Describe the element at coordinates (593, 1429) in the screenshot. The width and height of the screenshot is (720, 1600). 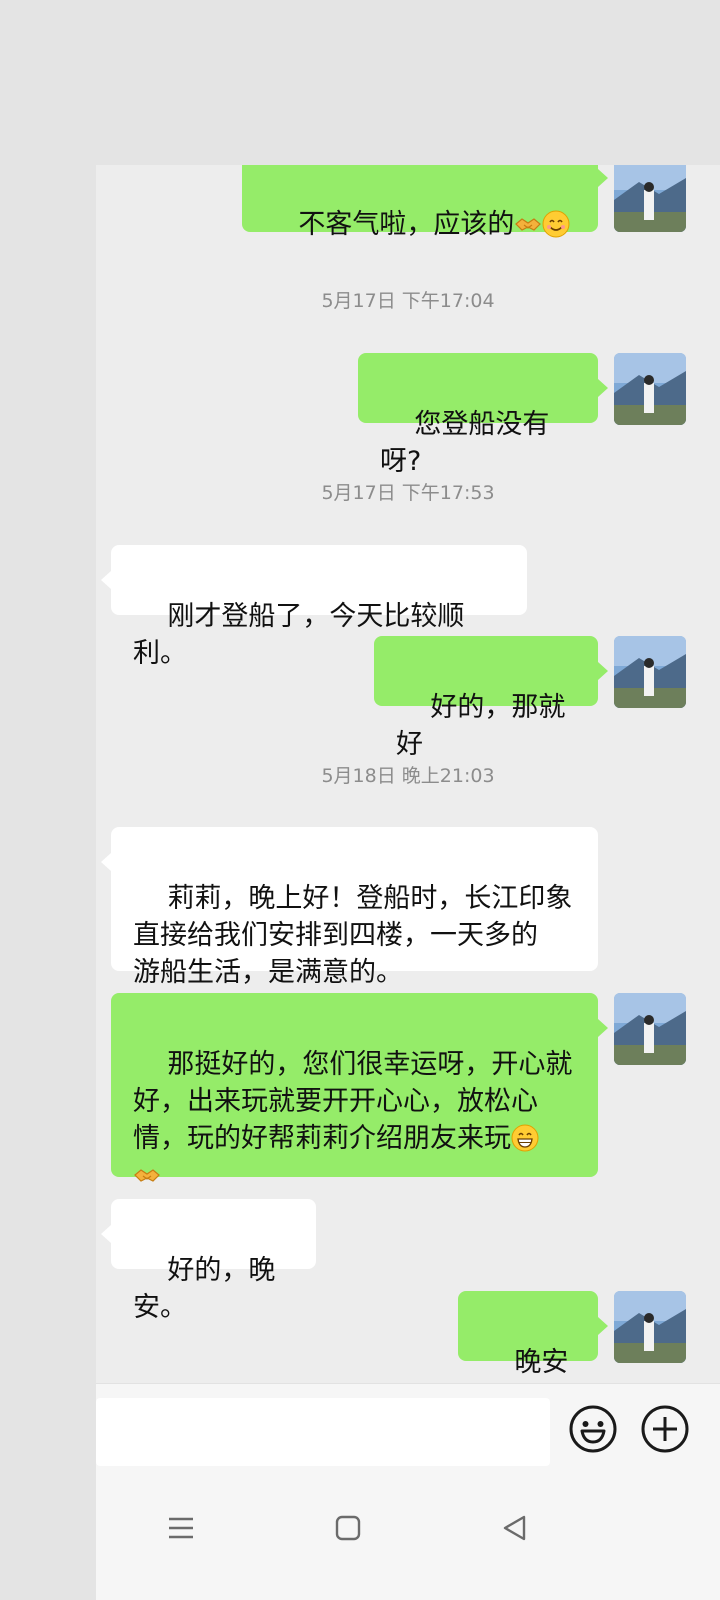
I see `emoji-icon` at that location.